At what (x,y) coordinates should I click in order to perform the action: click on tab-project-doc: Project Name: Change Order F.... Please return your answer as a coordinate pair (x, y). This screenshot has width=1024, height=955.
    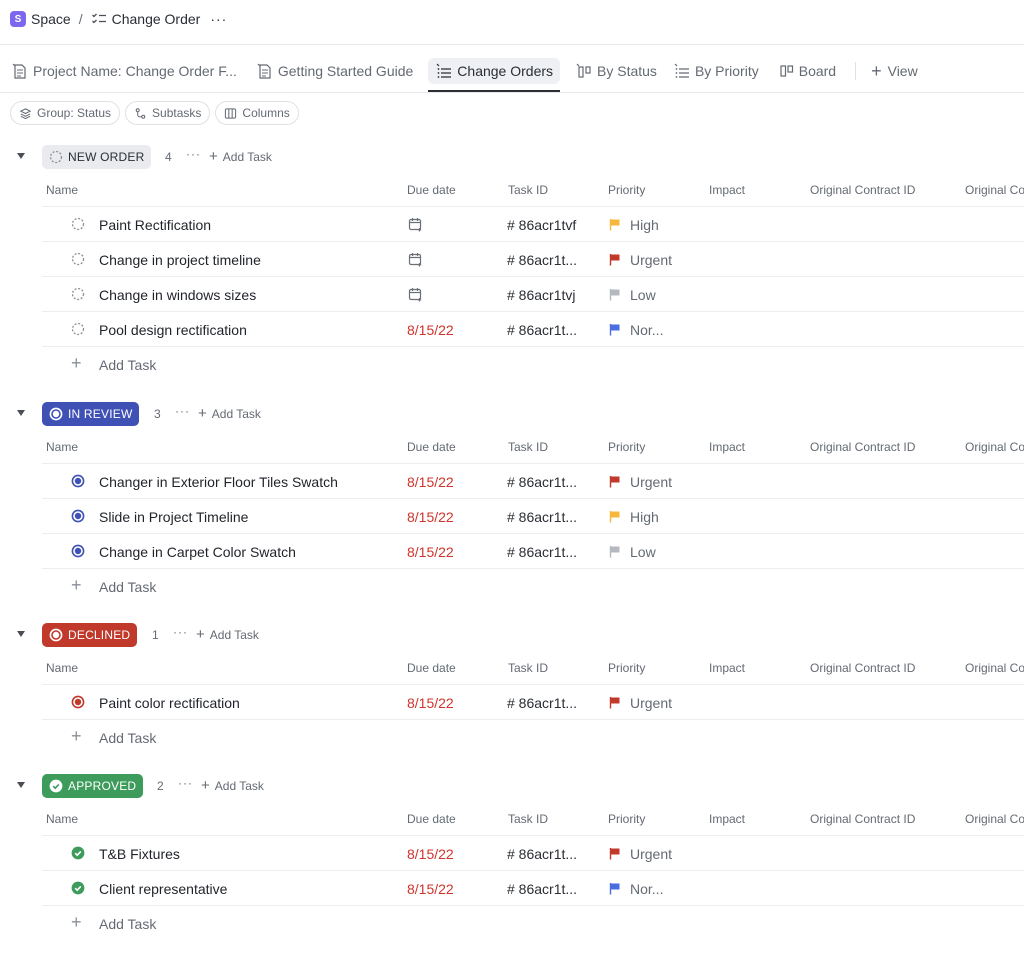
    Looking at the image, I should click on (122, 71).